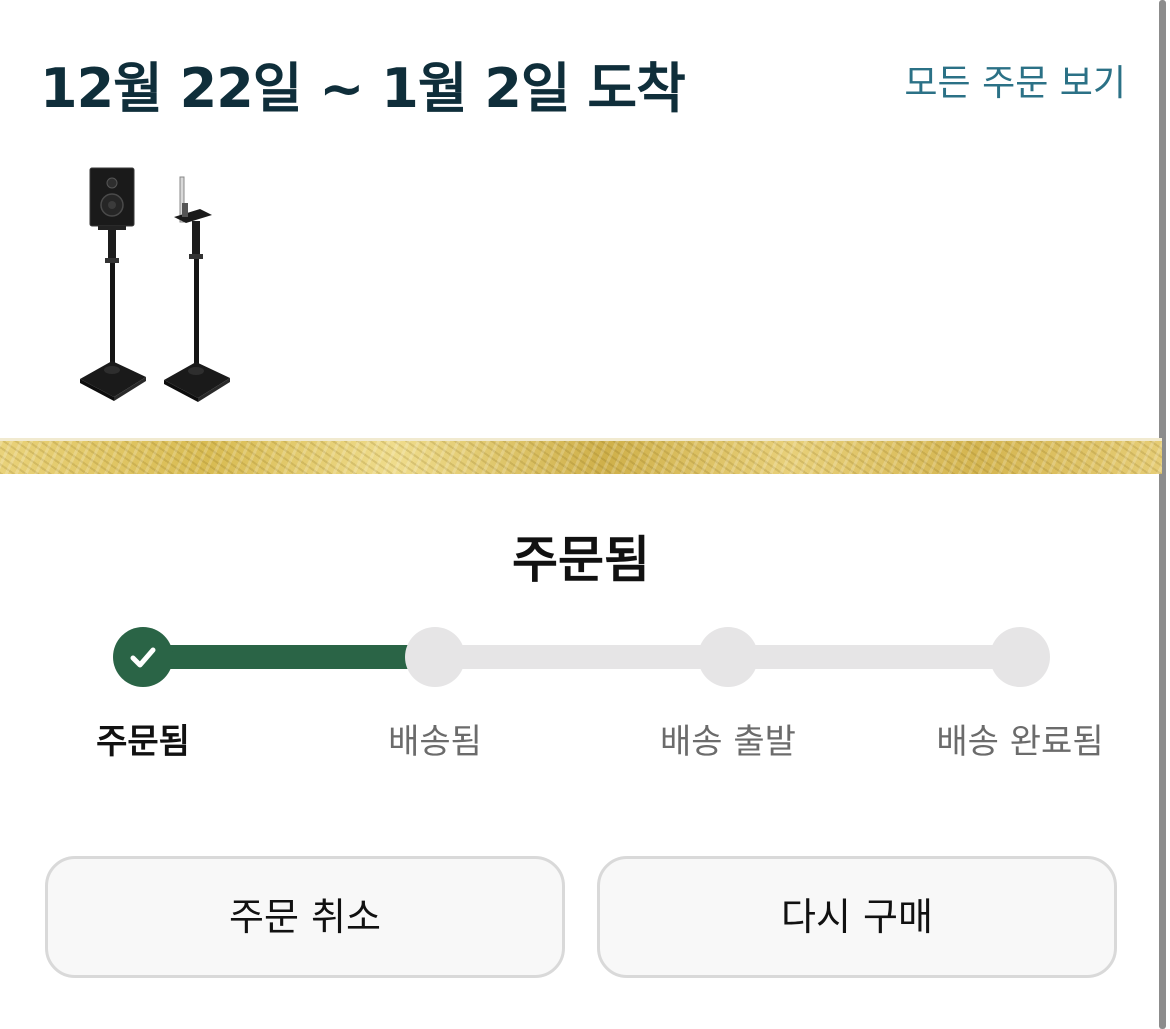  What do you see at coordinates (581, 660) in the screenshot?
I see `shipment-progress-tracker` at bounding box center [581, 660].